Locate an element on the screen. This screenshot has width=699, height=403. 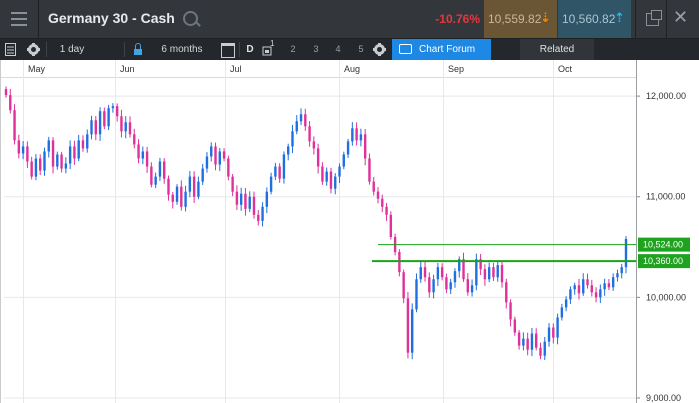
related-button: Related is located at coordinates (557, 49).